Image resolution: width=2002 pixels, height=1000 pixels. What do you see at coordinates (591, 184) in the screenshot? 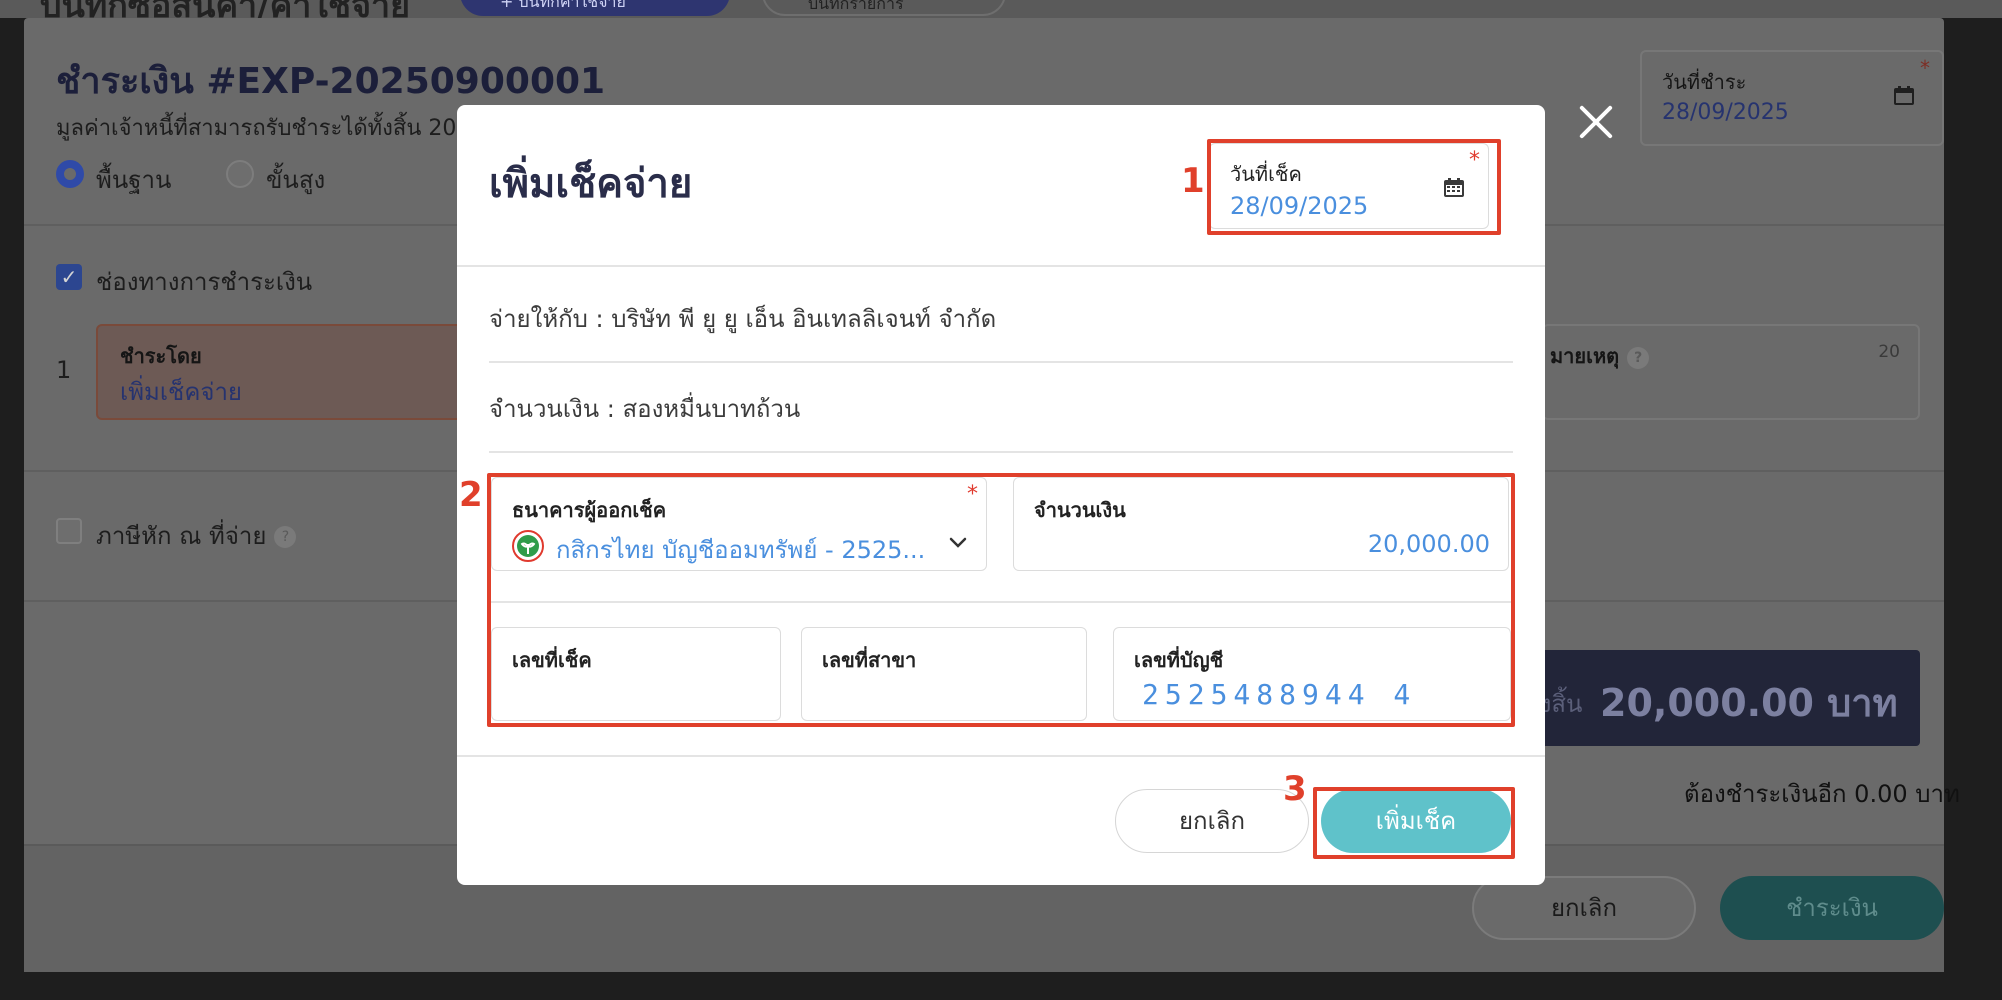
I see `modal-title: เพิ่มเช็คจ่าย` at bounding box center [591, 184].